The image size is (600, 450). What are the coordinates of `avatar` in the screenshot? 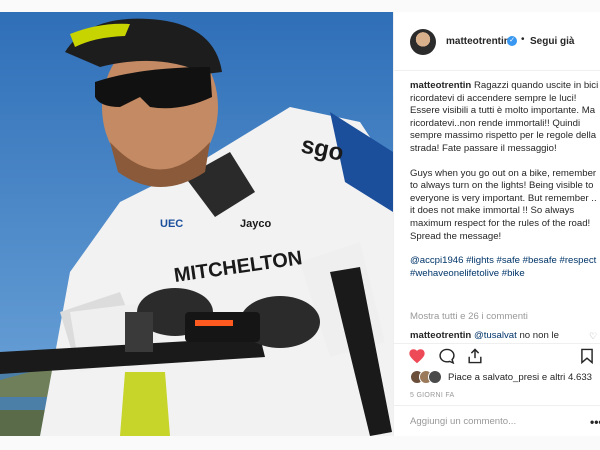 It's located at (423, 42).